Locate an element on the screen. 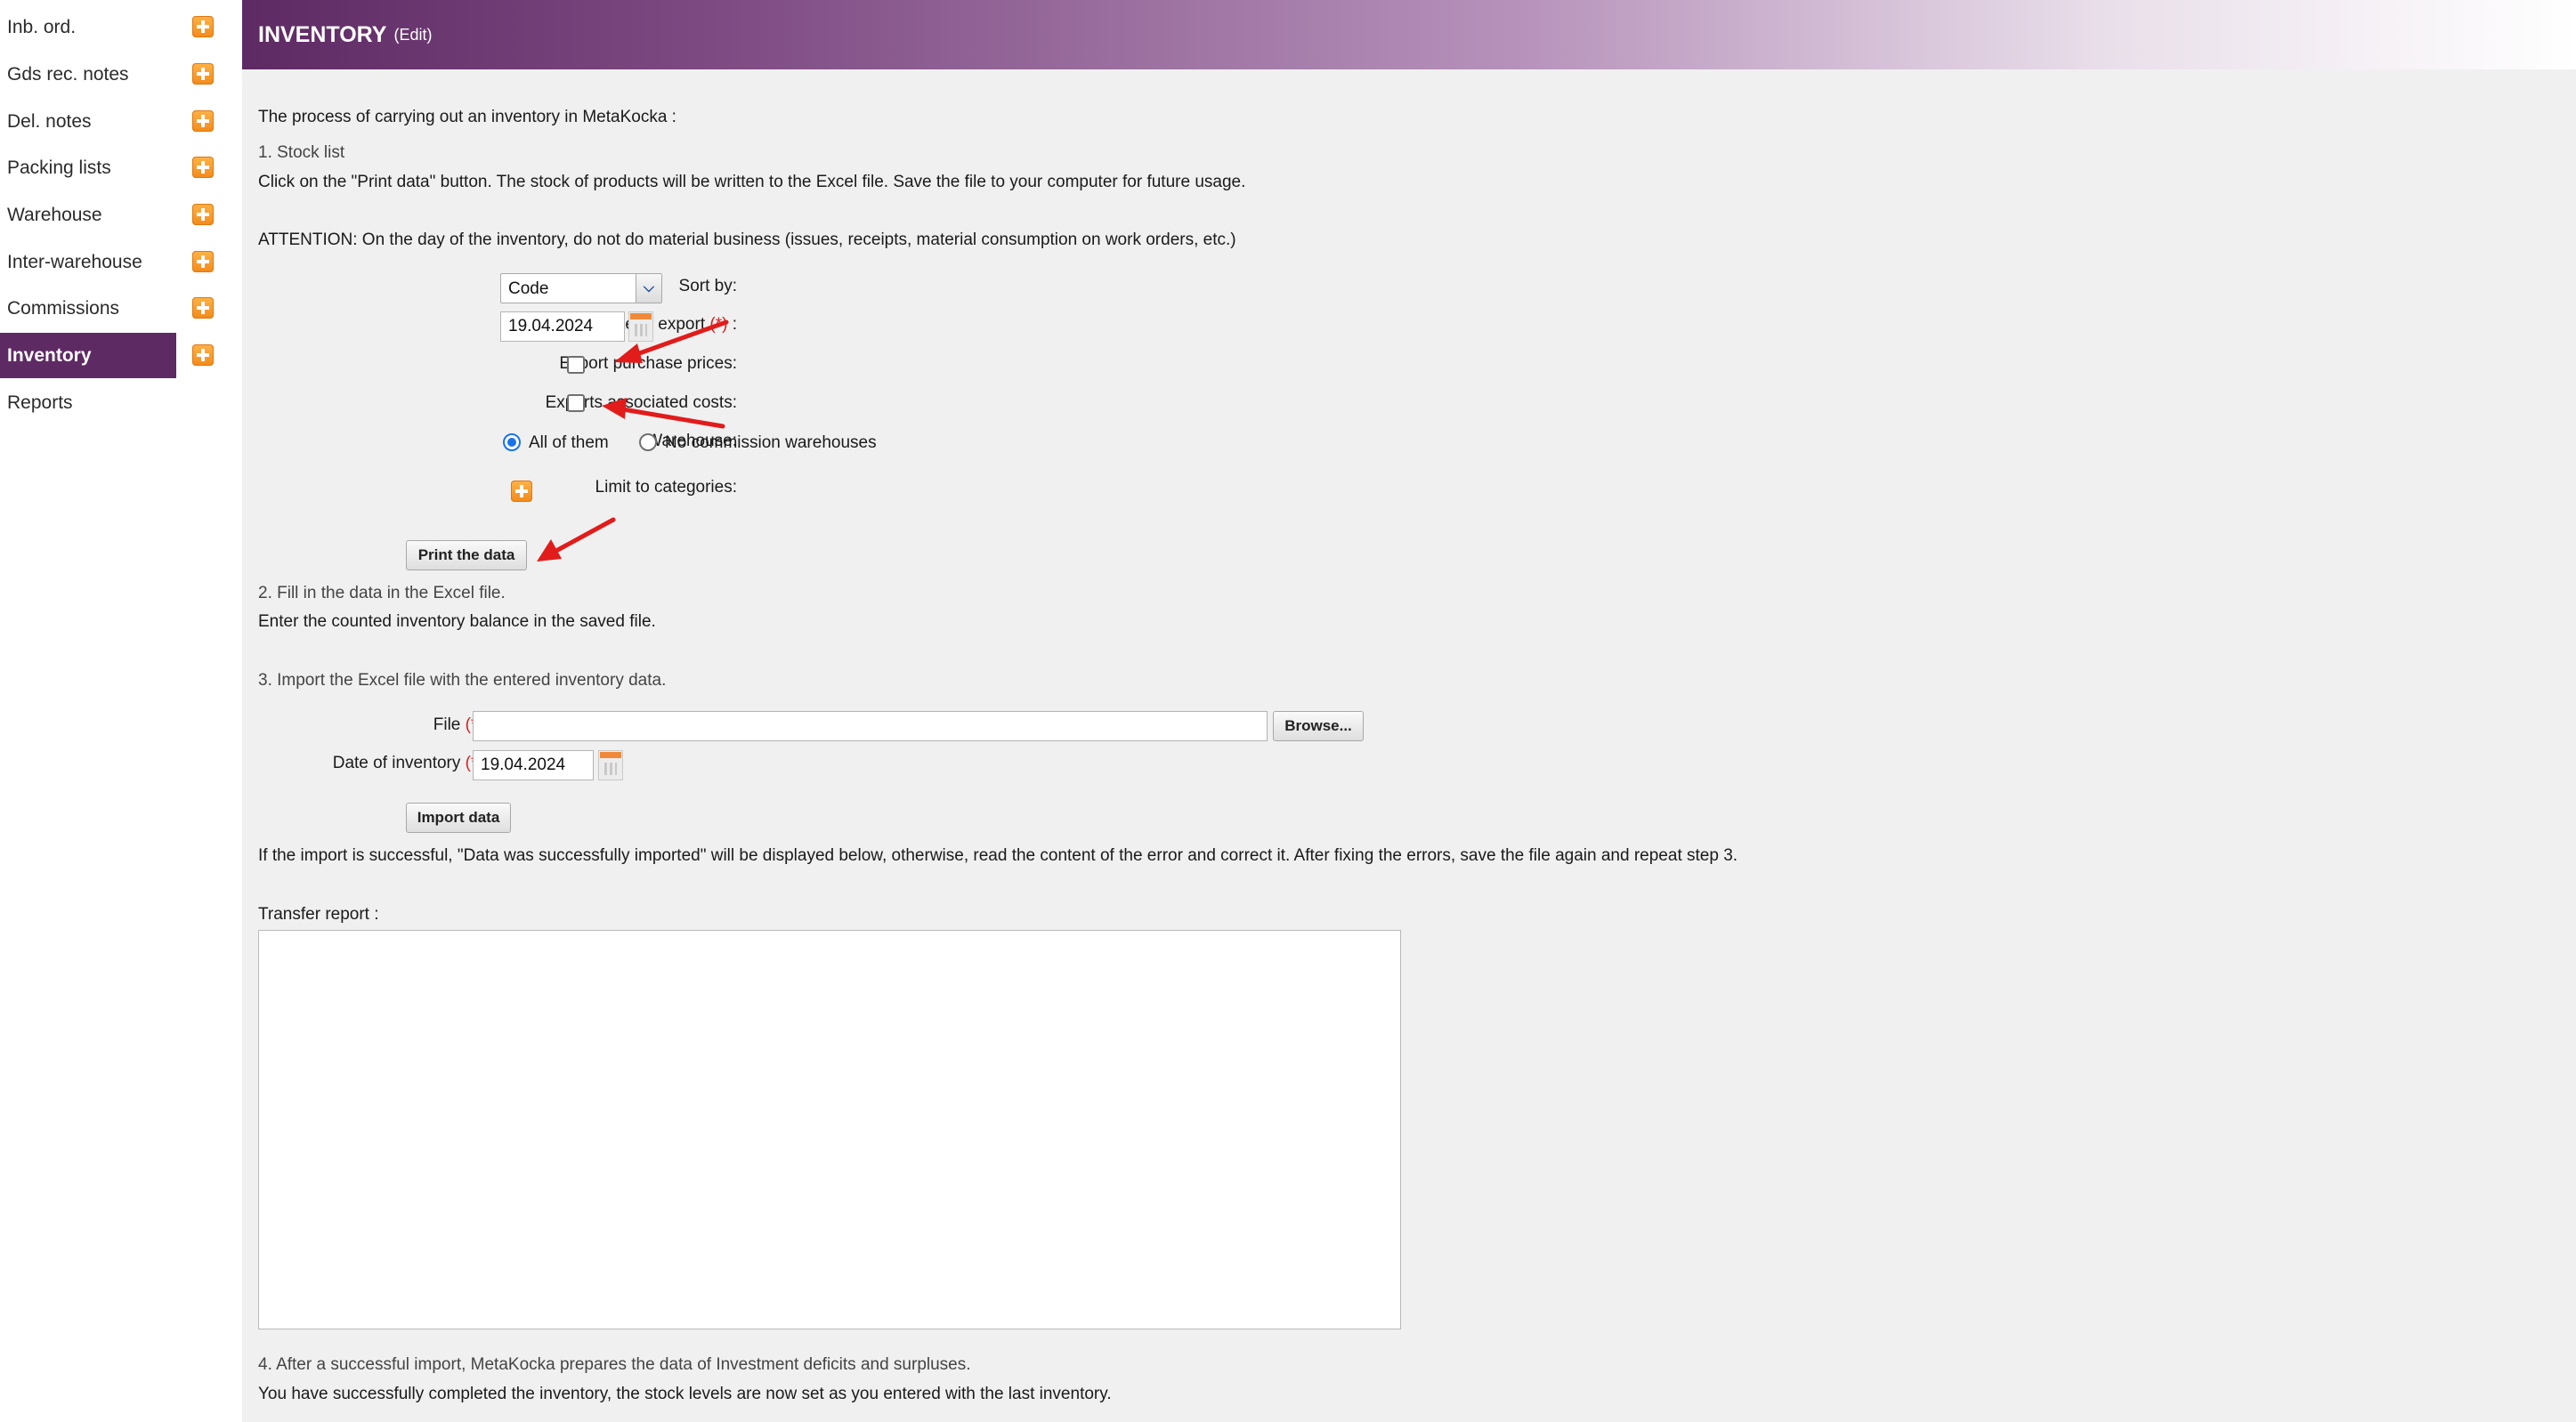 This screenshot has width=2576, height=1422. sidebar-item-label: Inb. ord. is located at coordinates (42, 26).